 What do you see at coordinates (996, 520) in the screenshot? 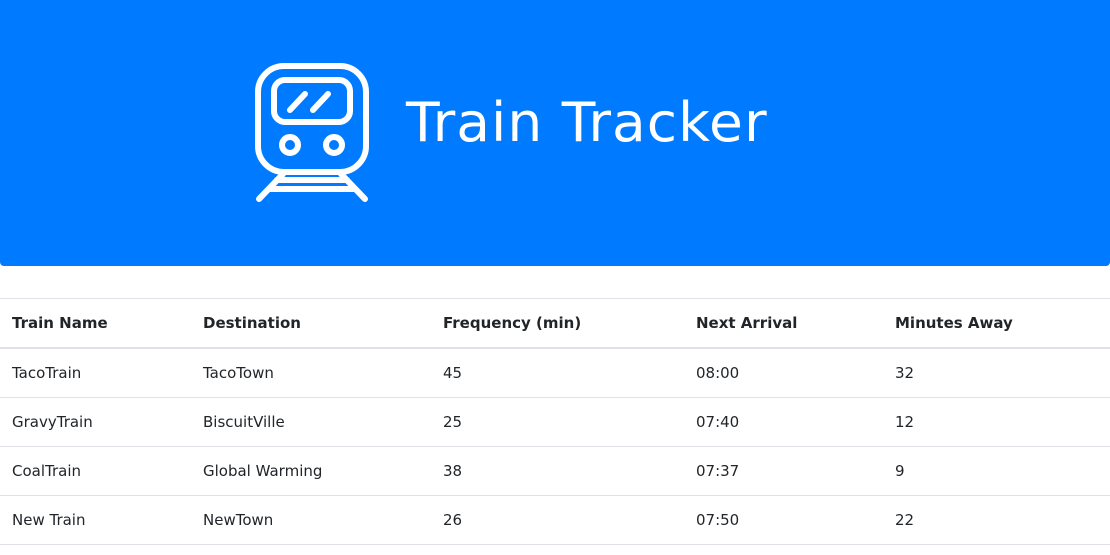
I see `cell-minutes-away: 22` at bounding box center [996, 520].